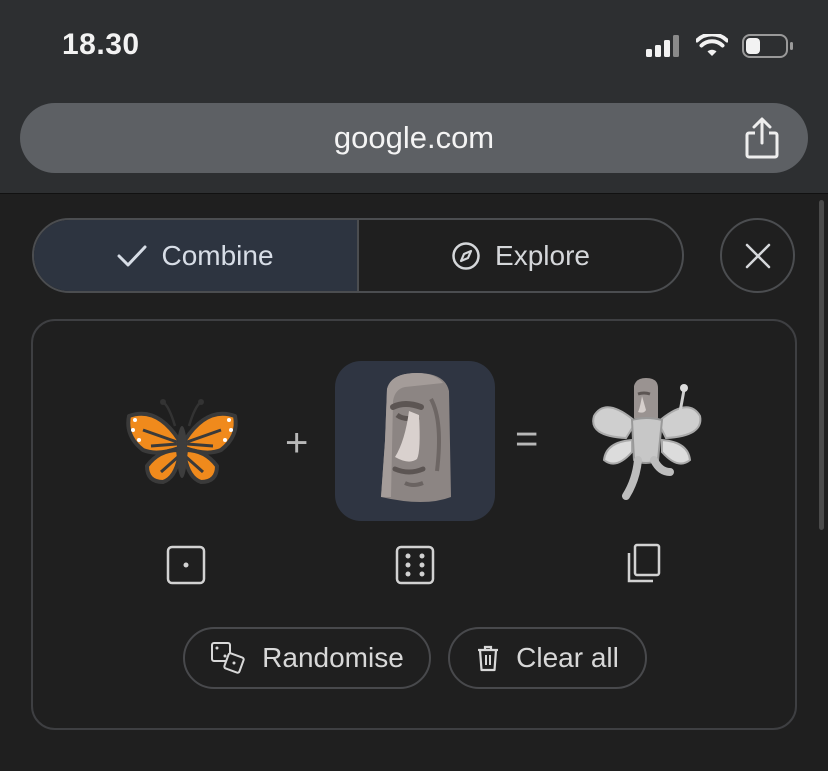 The width and height of the screenshot is (828, 771). Describe the element at coordinates (662, 46) in the screenshot. I see `signal-icon` at that location.